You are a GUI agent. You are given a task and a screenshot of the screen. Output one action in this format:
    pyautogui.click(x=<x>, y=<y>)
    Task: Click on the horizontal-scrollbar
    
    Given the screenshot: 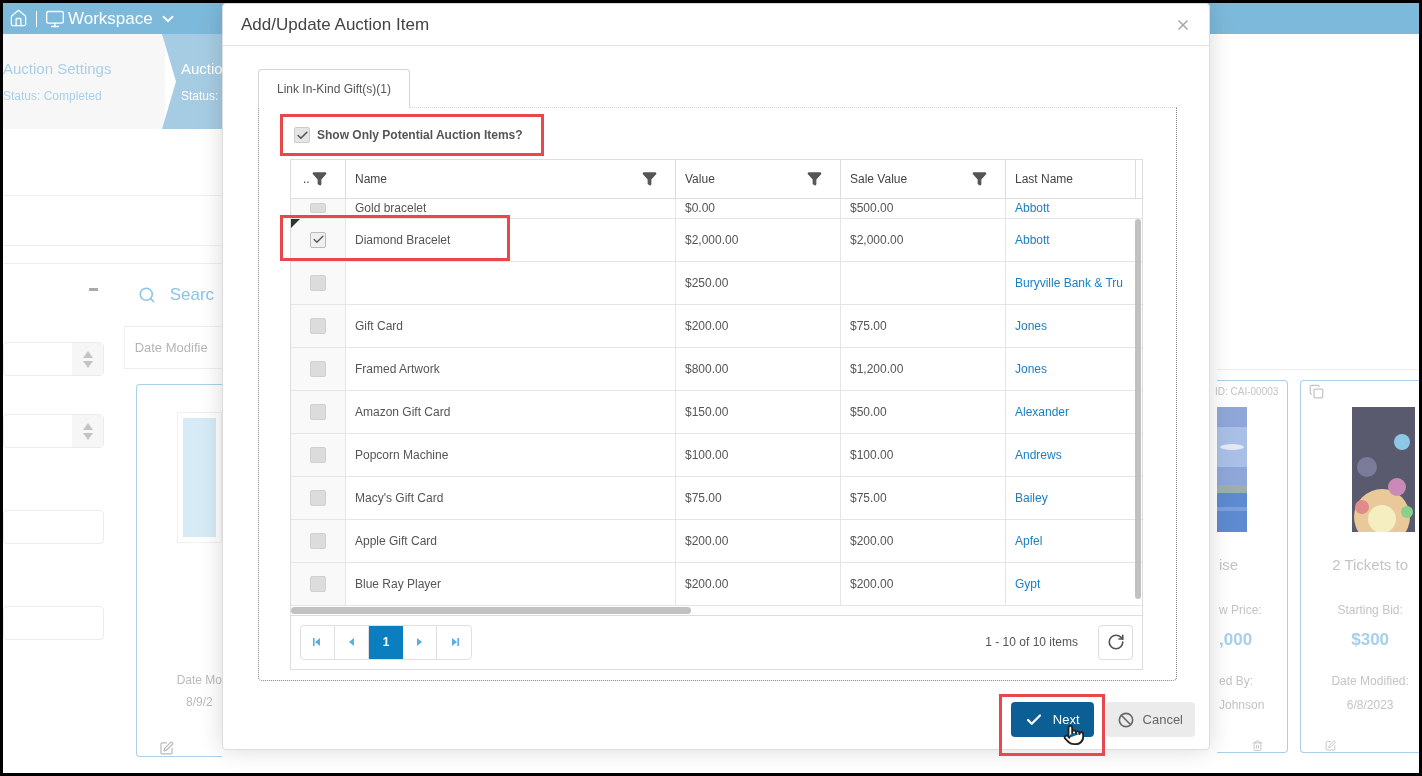 What is the action you would take?
    pyautogui.click(x=491, y=610)
    